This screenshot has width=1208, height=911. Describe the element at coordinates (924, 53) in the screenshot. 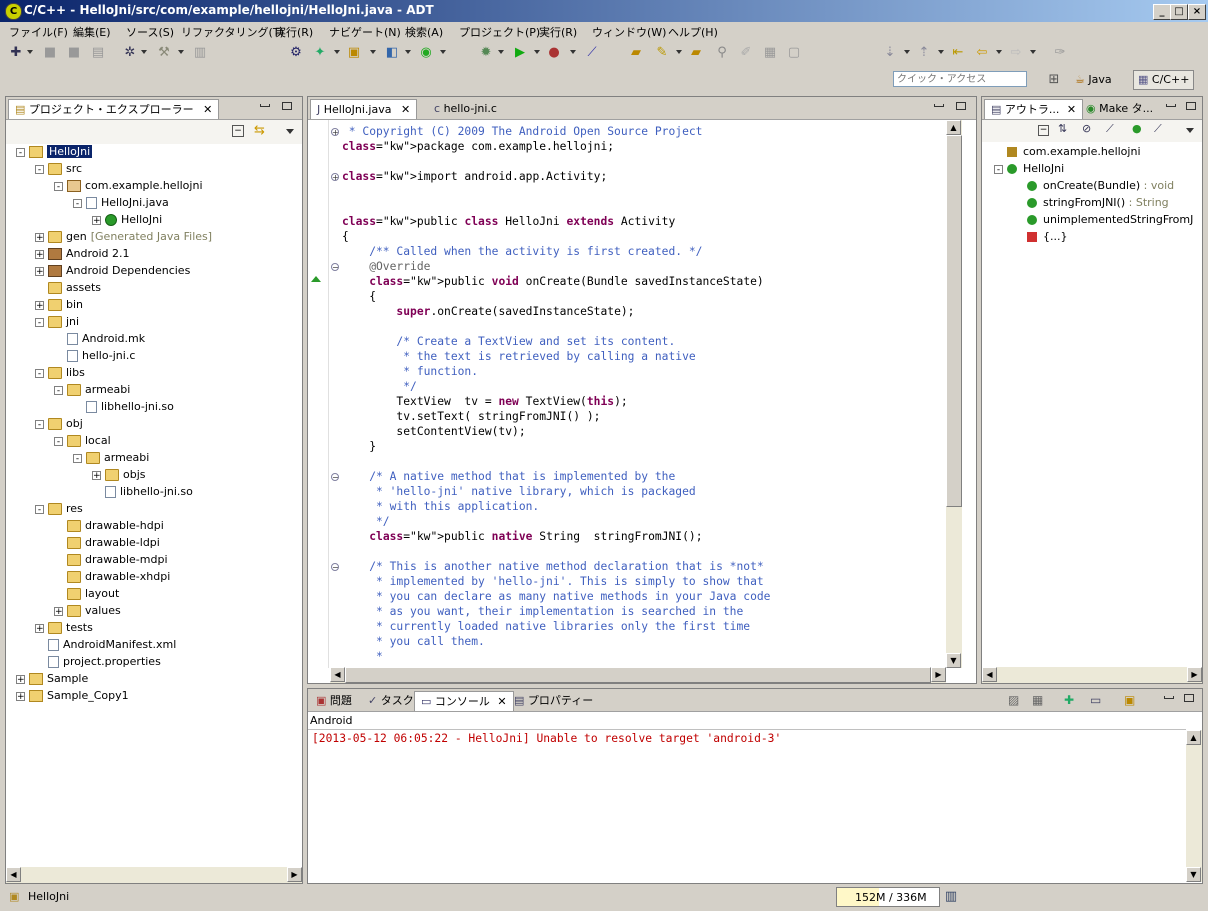

I see `prev-annotation-icon: ⇡` at that location.